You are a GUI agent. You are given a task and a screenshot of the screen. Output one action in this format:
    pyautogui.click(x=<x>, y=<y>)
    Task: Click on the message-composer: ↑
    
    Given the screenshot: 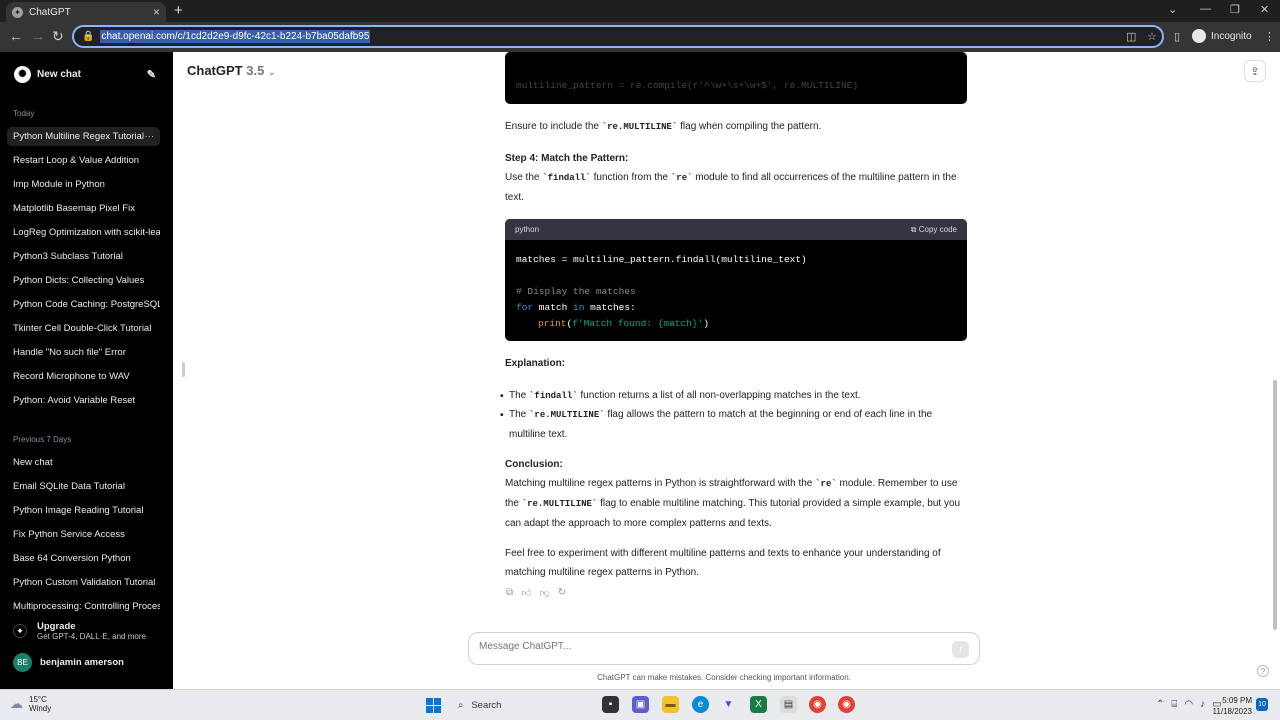 What is the action you would take?
    pyautogui.click(x=724, y=648)
    